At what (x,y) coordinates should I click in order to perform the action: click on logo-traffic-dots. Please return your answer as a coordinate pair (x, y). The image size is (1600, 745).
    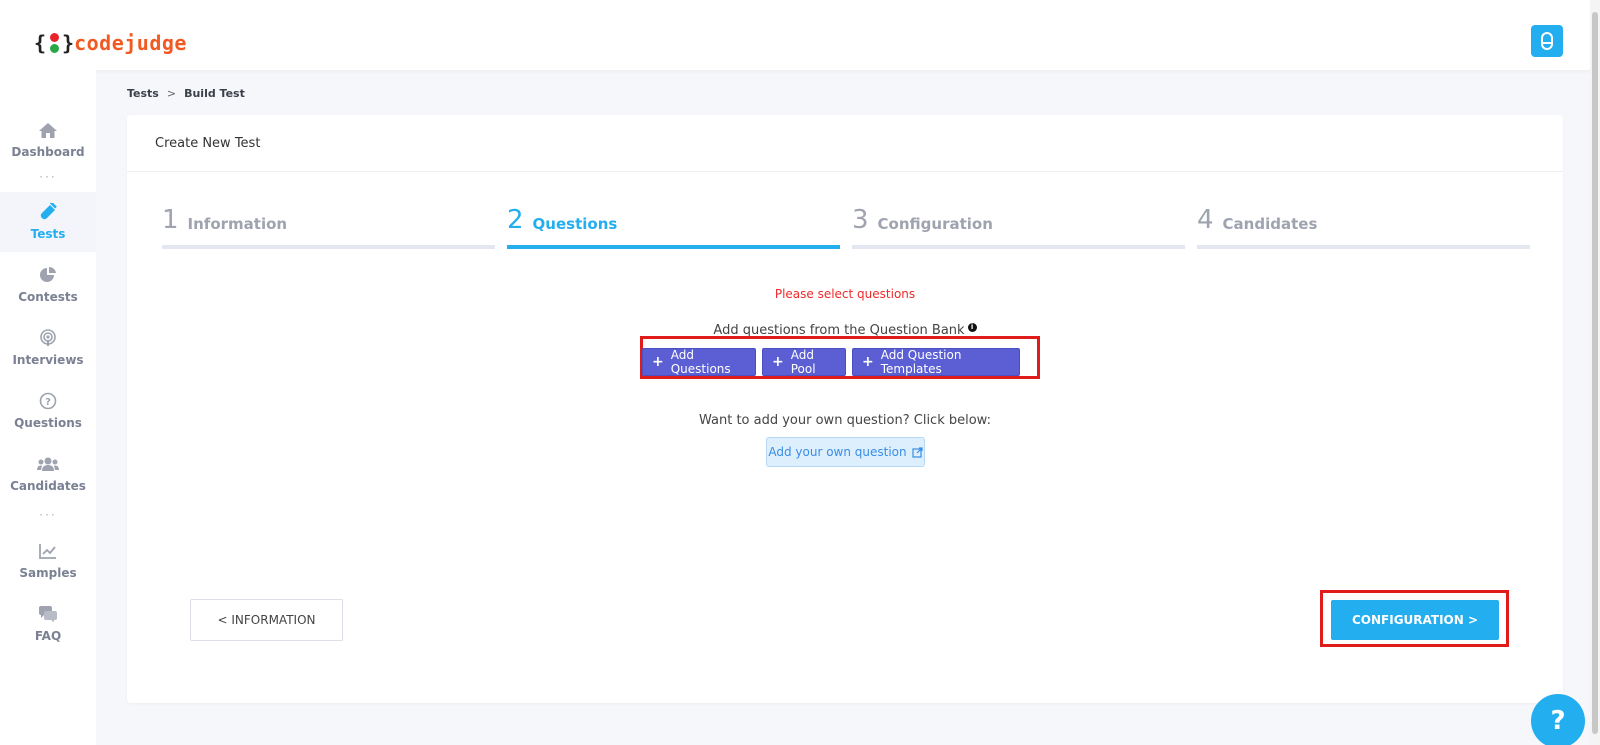
    Looking at the image, I should click on (54, 43).